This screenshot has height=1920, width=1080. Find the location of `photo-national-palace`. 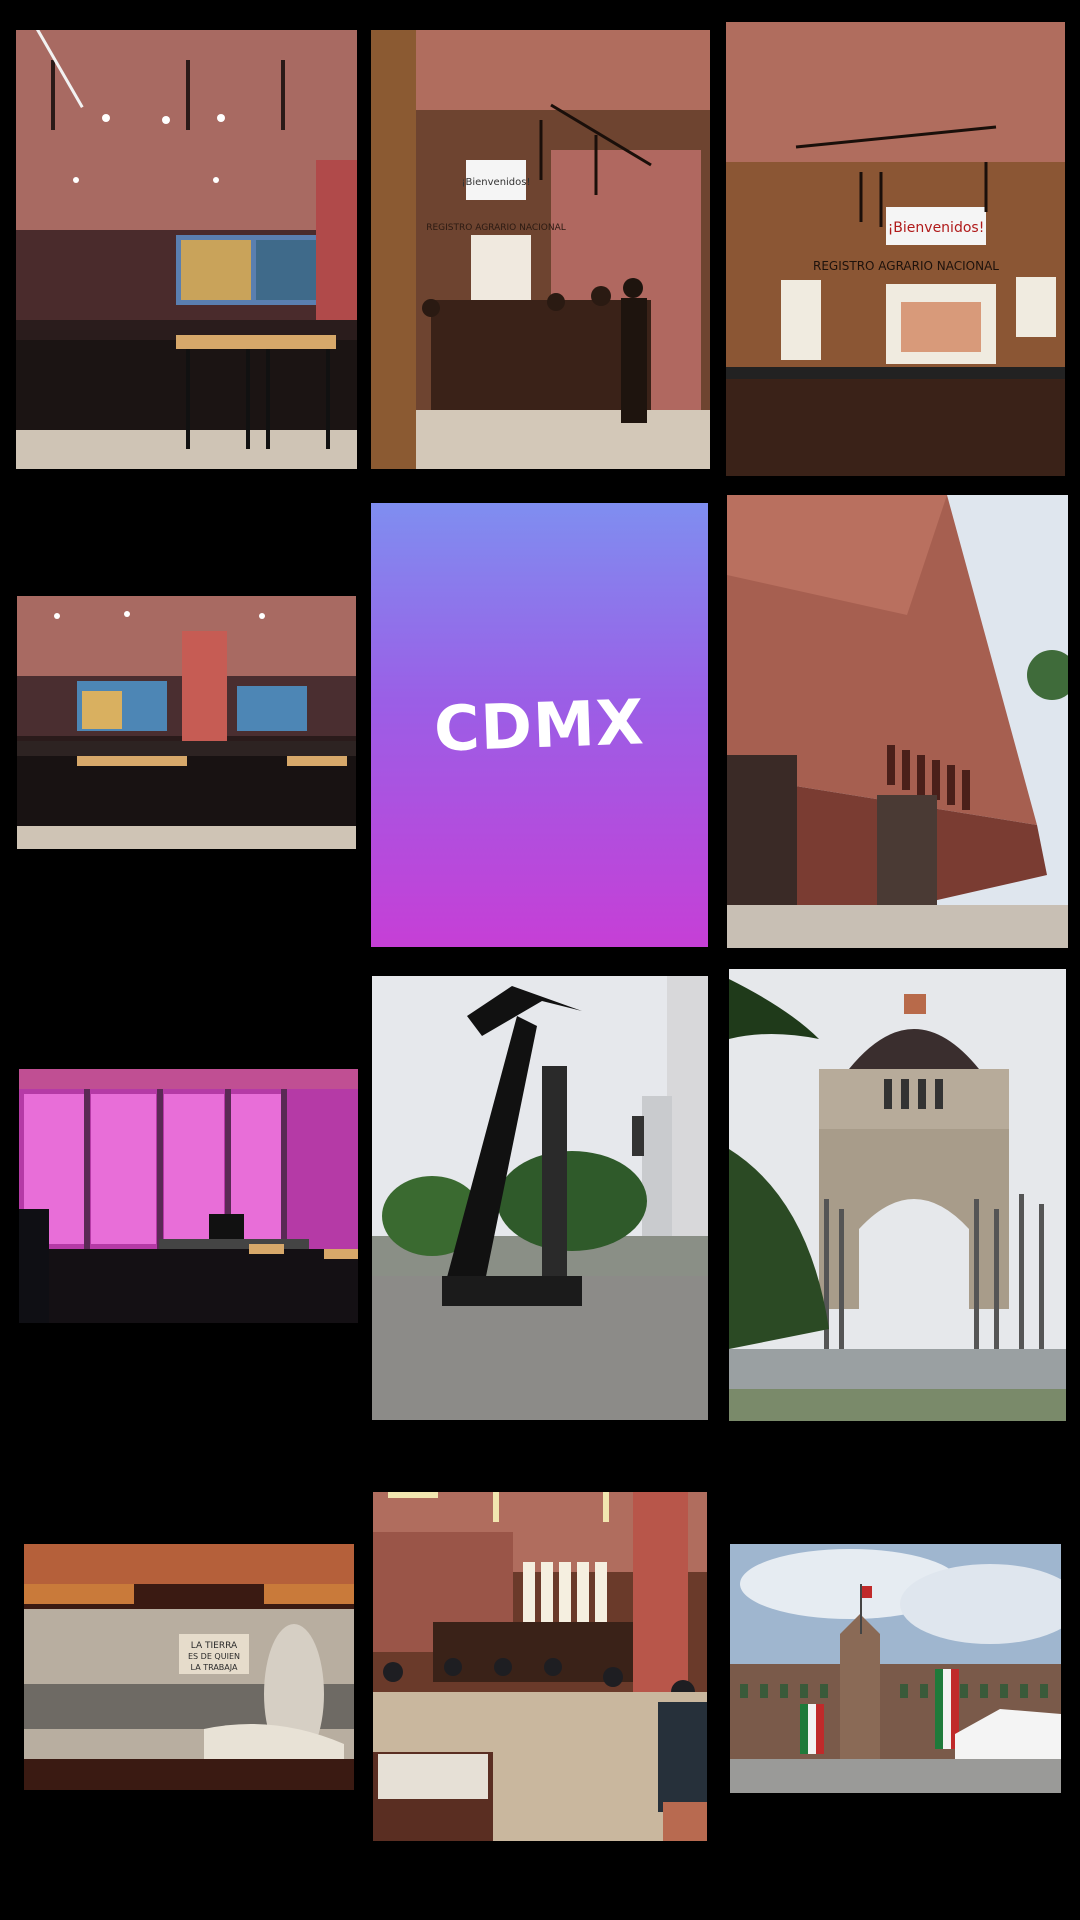

photo-national-palace is located at coordinates (895, 1668).